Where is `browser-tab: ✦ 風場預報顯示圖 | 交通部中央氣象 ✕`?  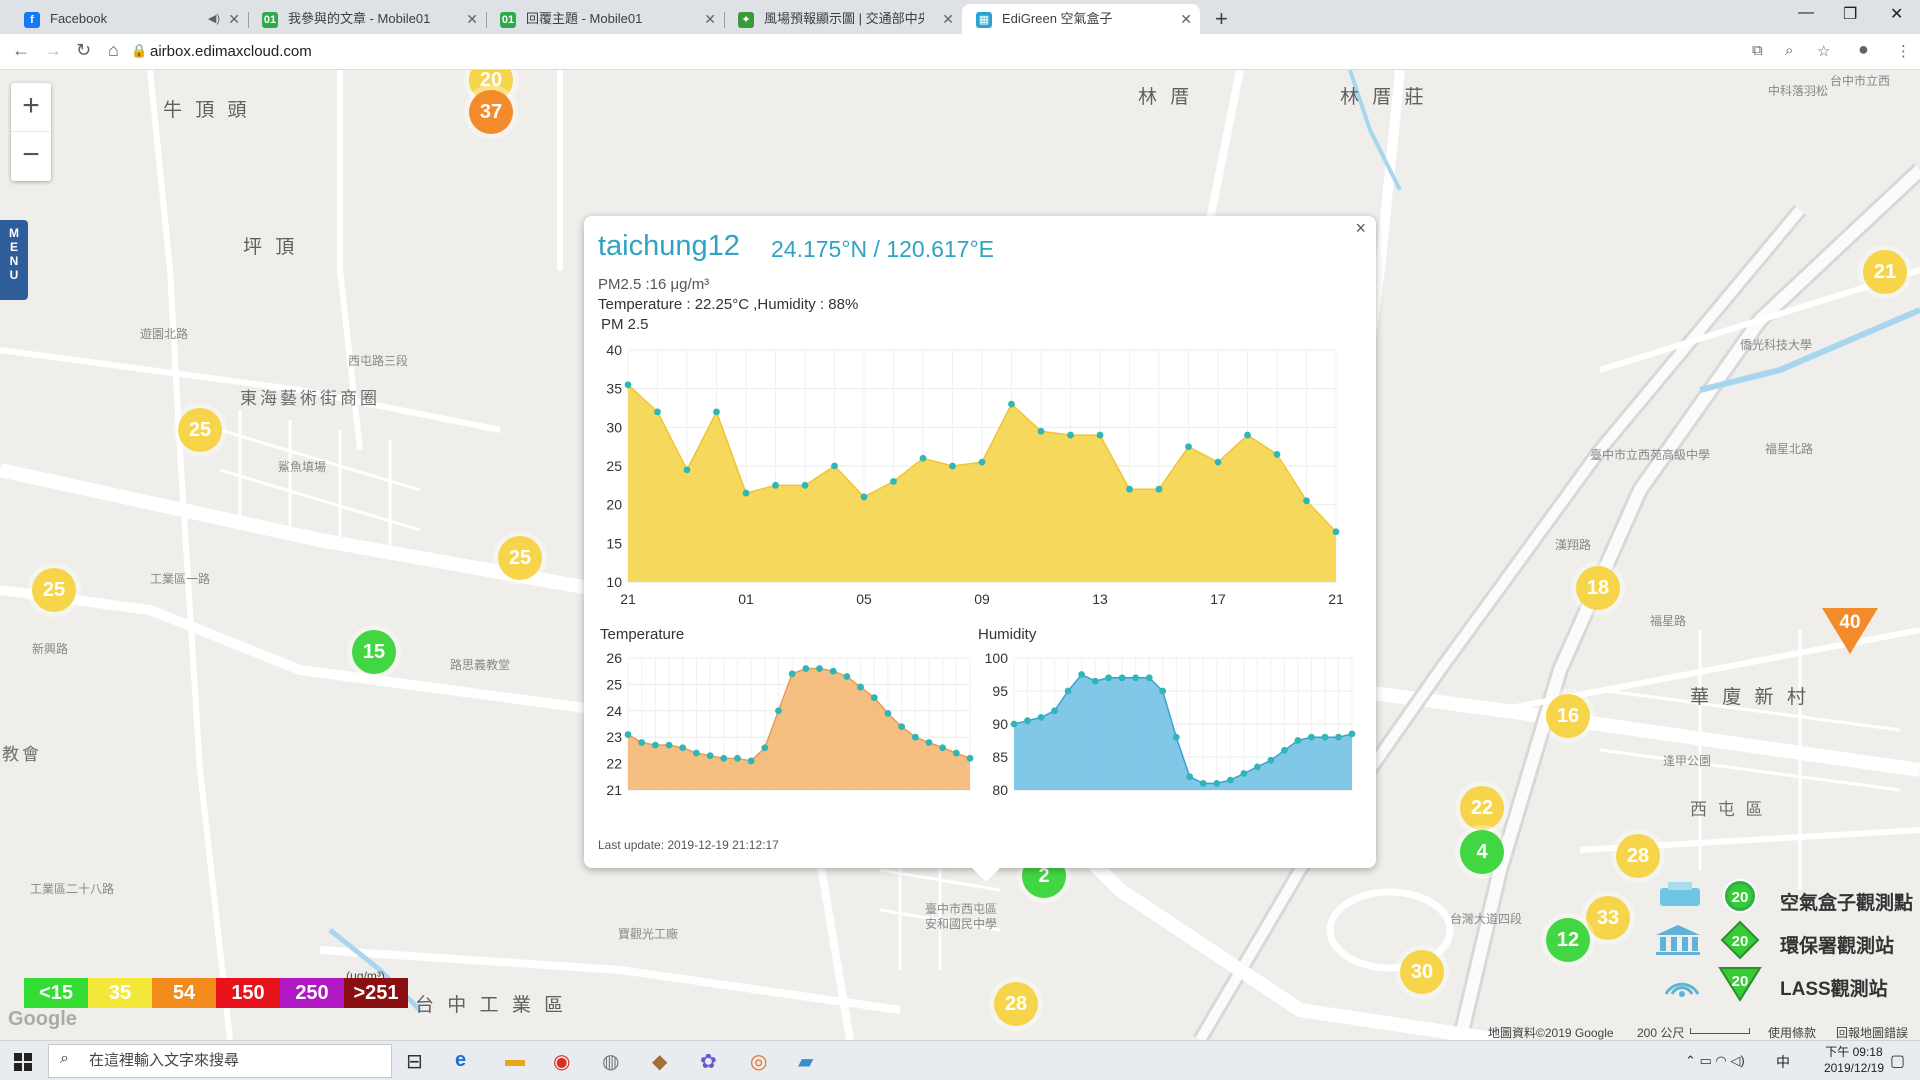
browser-tab: ✦ 風場預報顯示圖 | 交通部中央氣象 ✕ is located at coordinates (843, 19).